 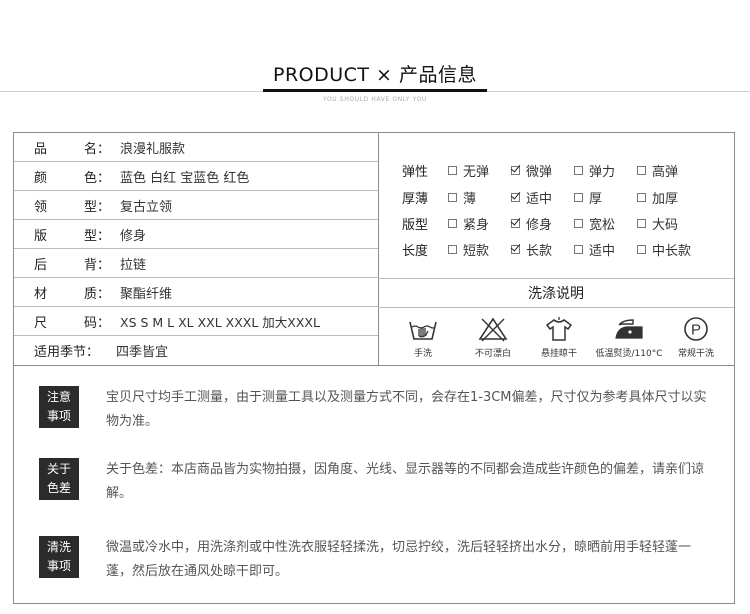 I want to click on attribute-option-label: 高弹, so click(x=665, y=172).